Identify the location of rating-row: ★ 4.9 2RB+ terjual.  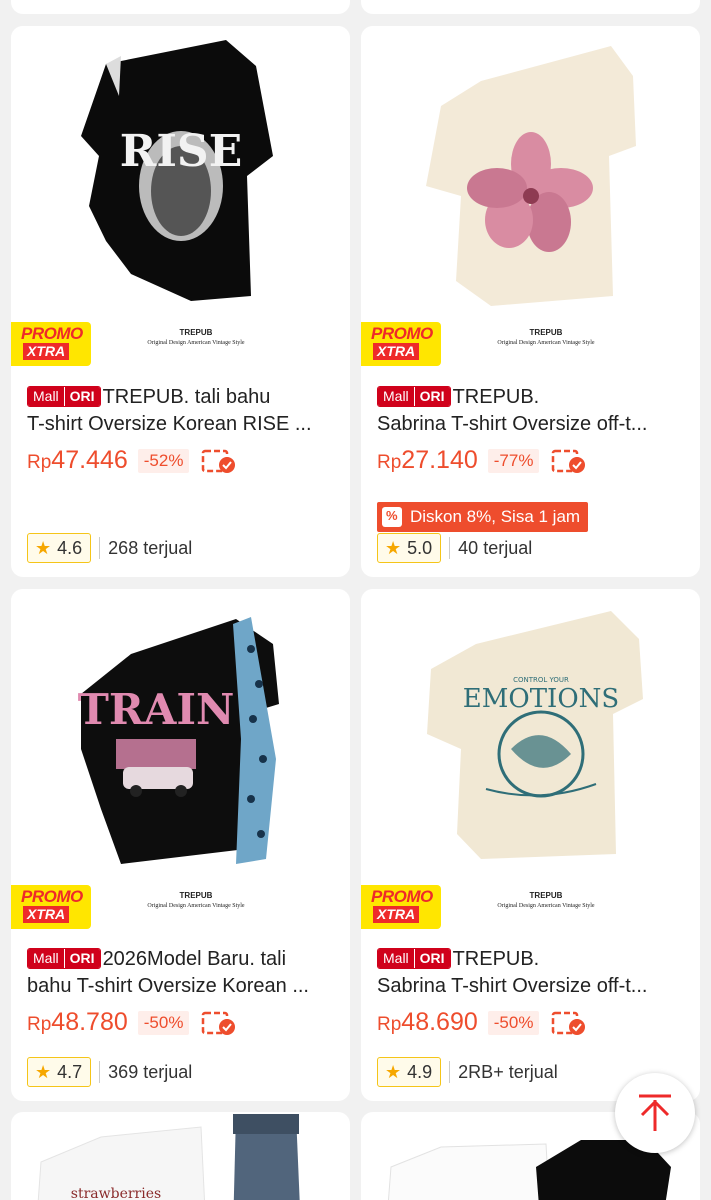
(467, 1072).